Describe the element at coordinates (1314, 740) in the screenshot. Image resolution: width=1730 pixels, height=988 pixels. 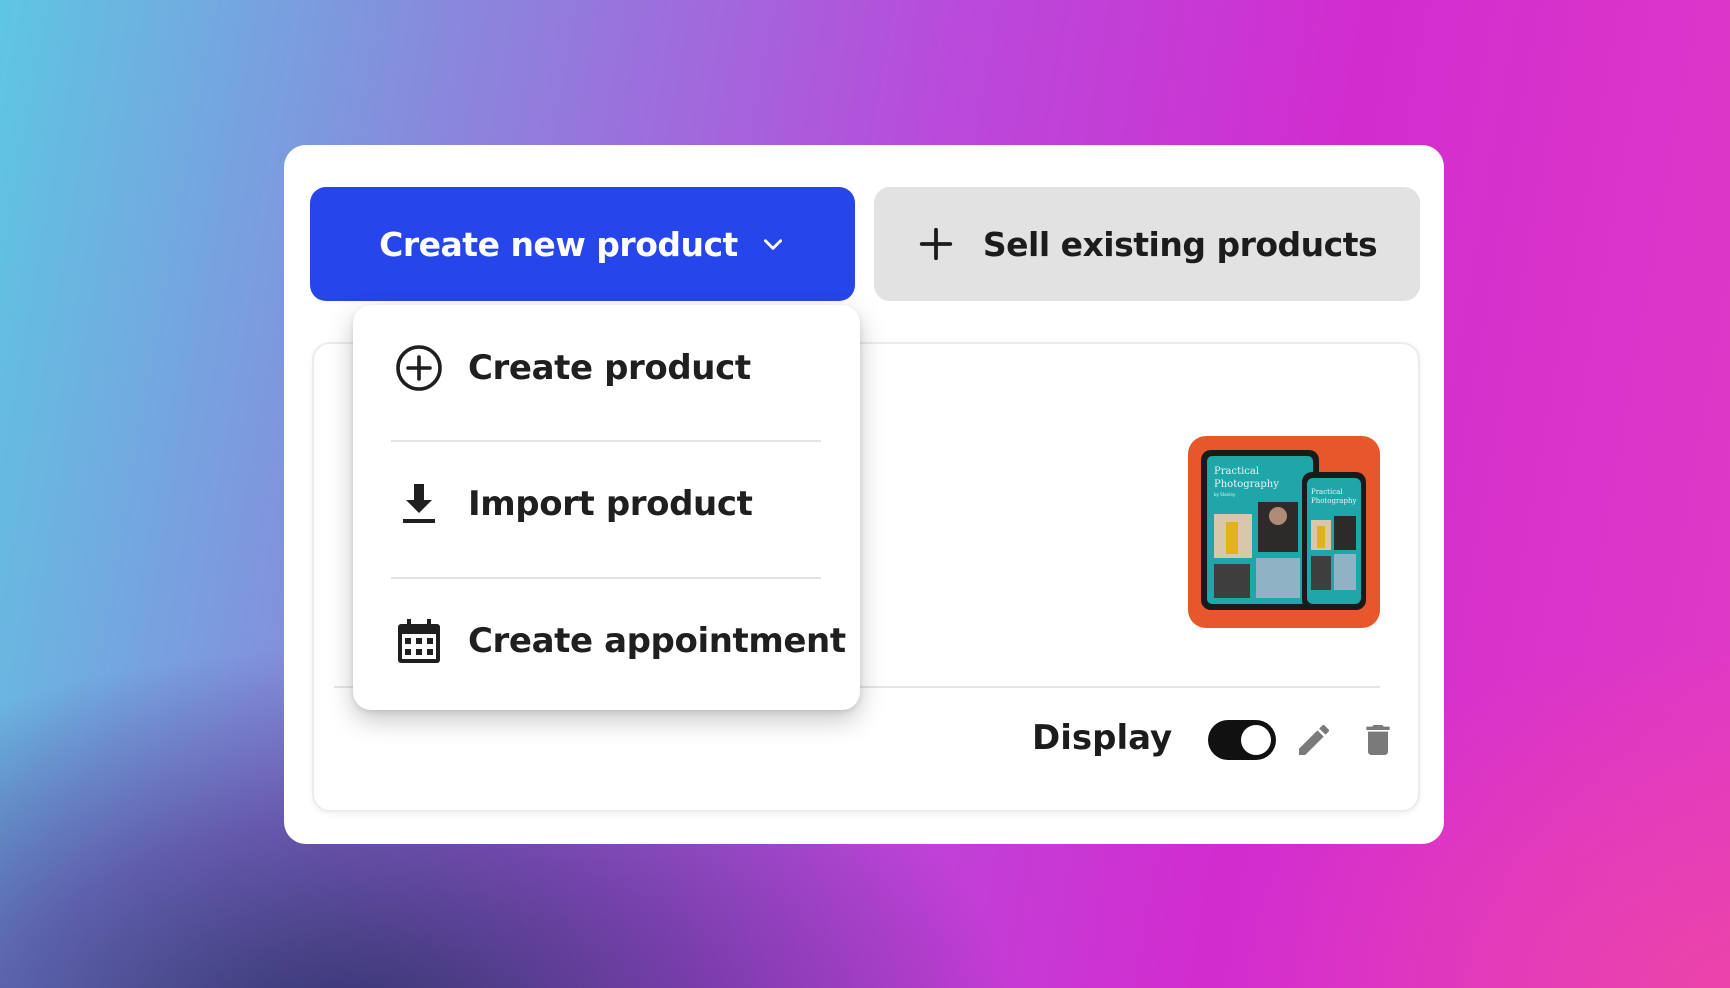
I see `pencil-icon` at that location.